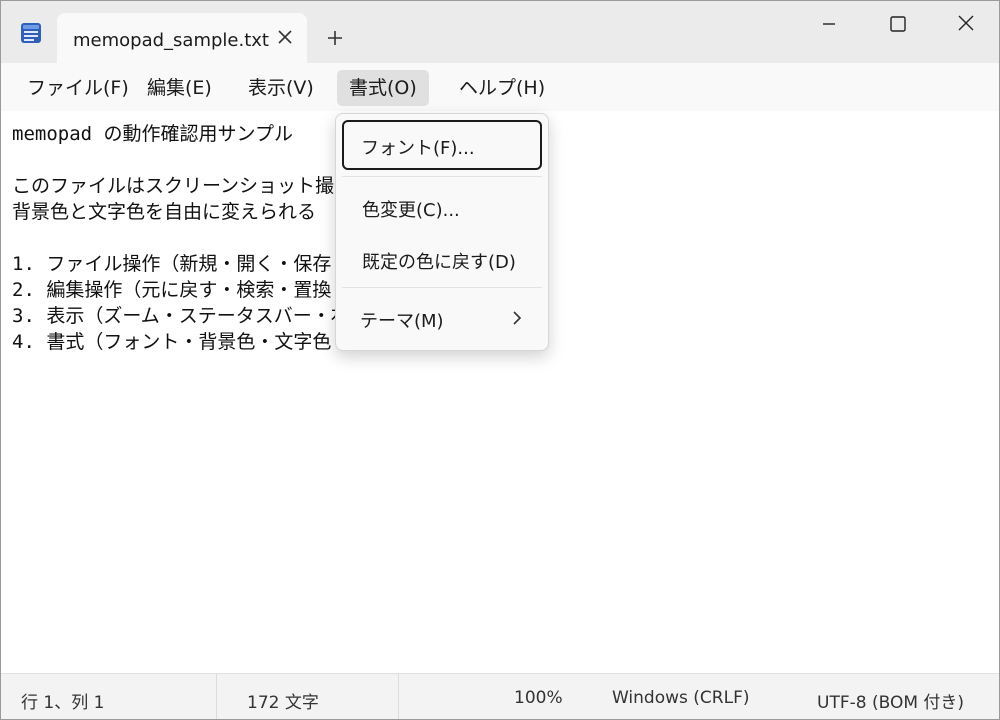  I want to click on close-window-icon, so click(966, 24).